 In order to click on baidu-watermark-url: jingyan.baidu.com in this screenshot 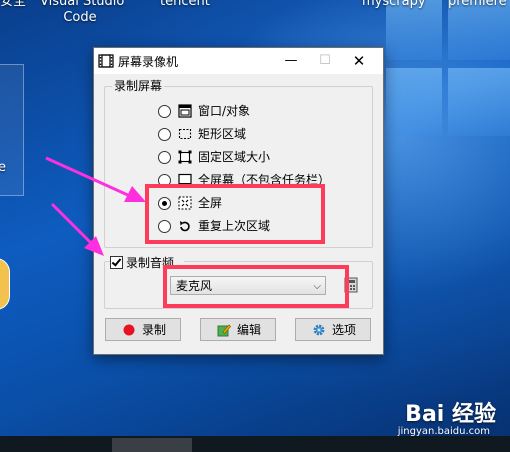, I will do `click(443, 431)`.